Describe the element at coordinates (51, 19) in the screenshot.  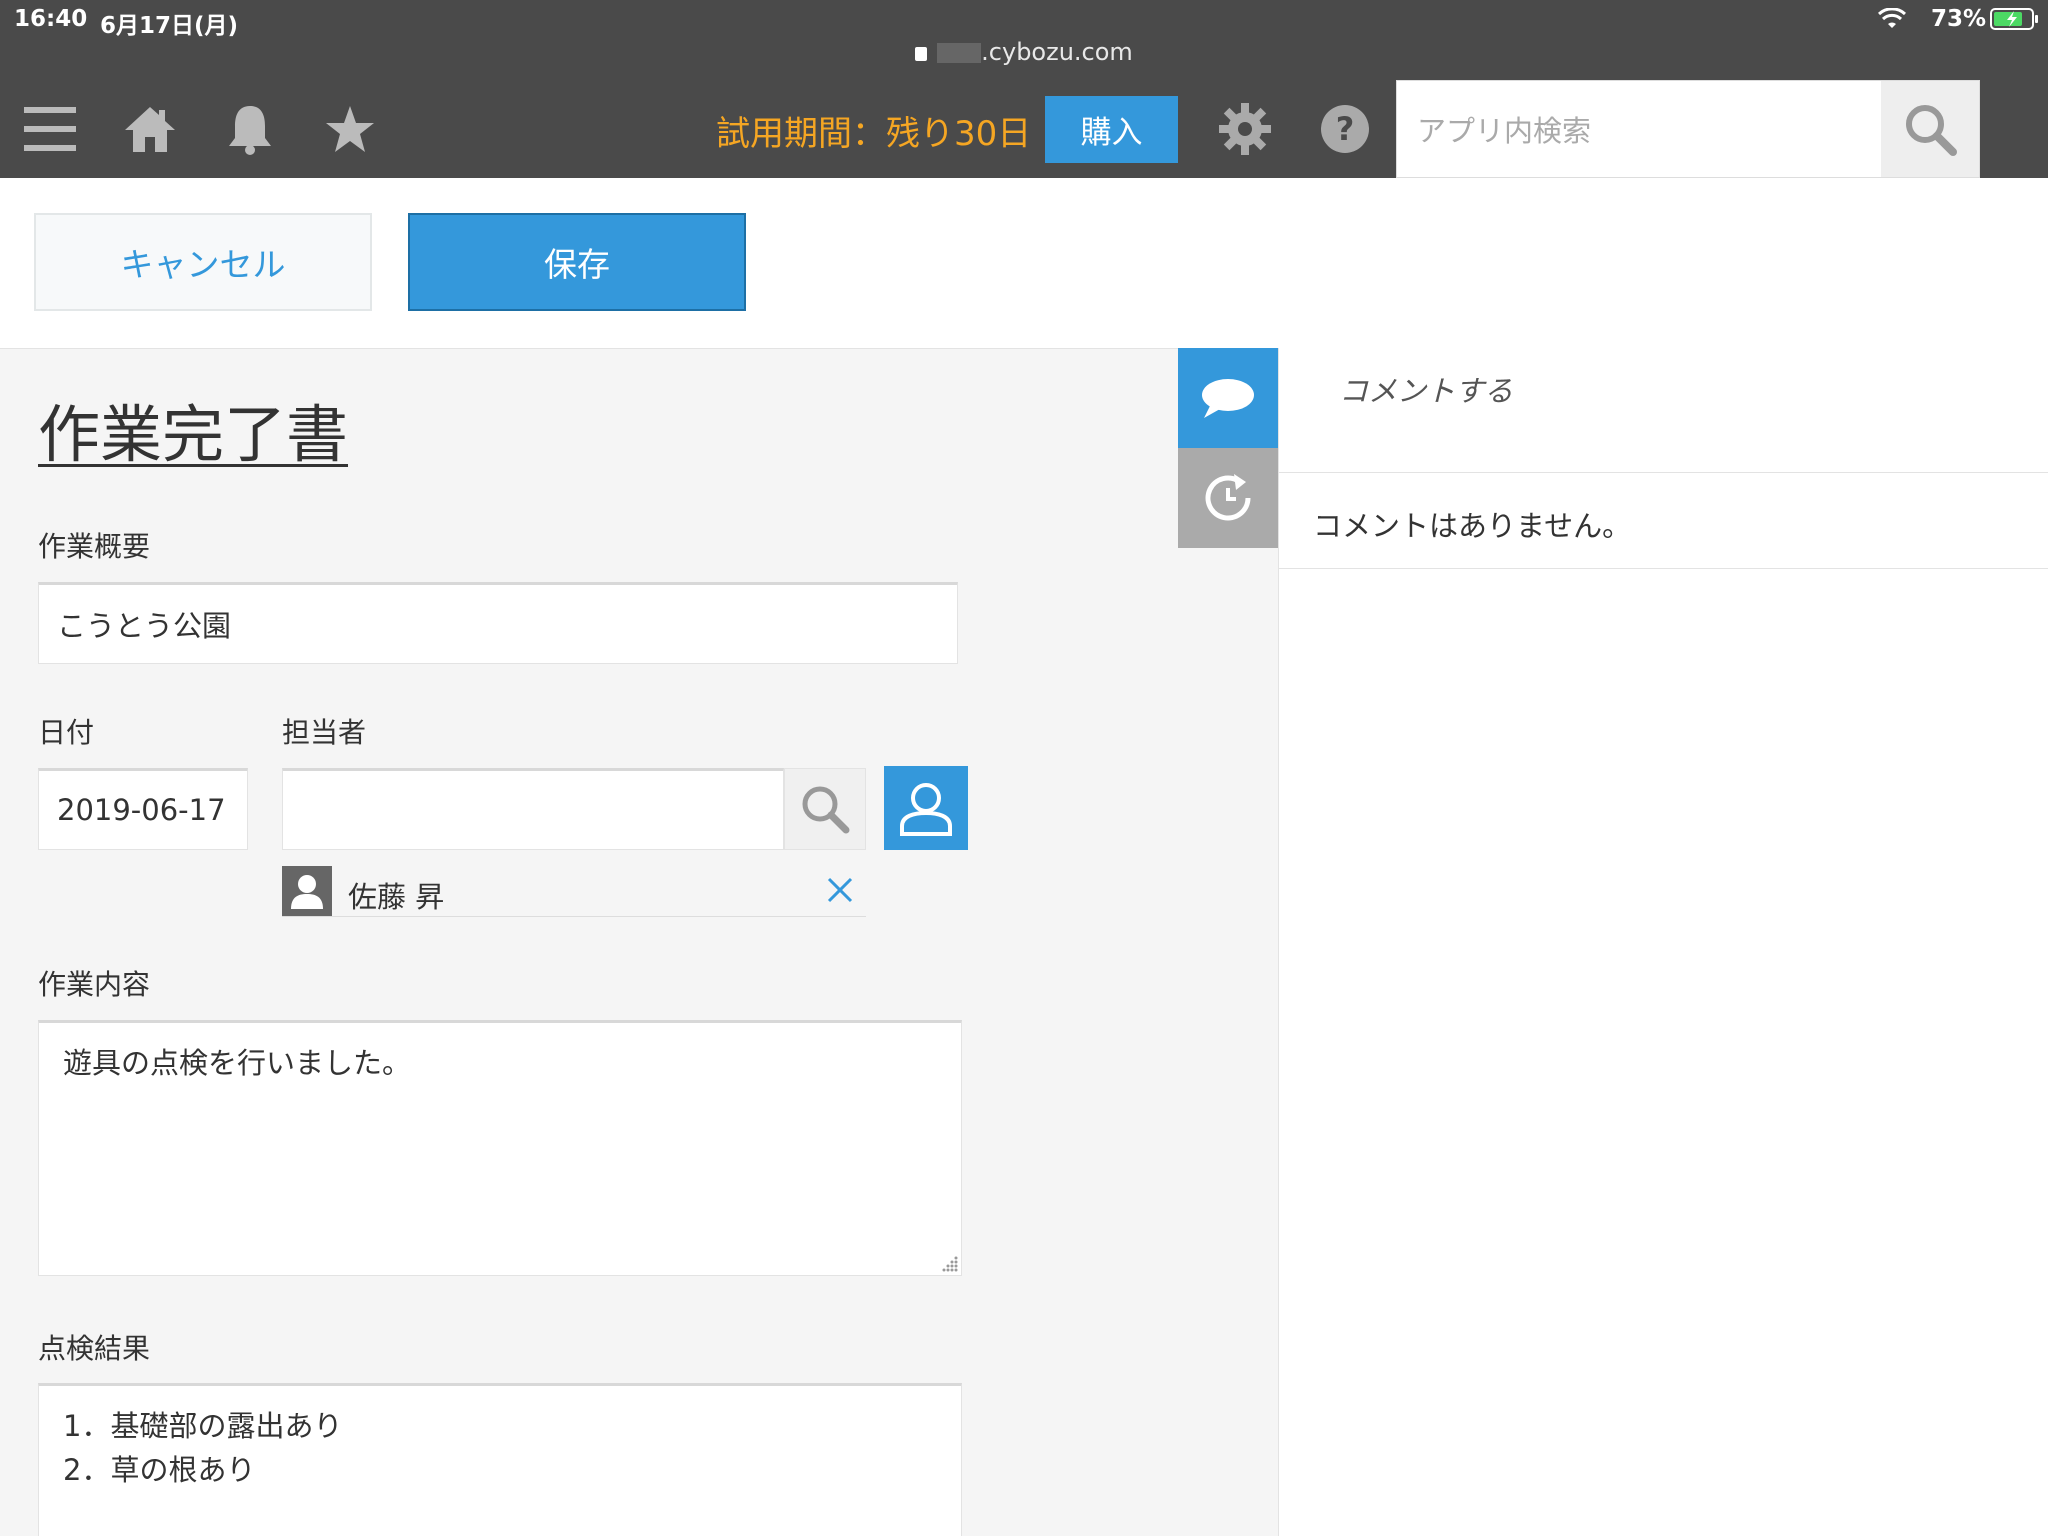
I see `status-time: 16:40` at that location.